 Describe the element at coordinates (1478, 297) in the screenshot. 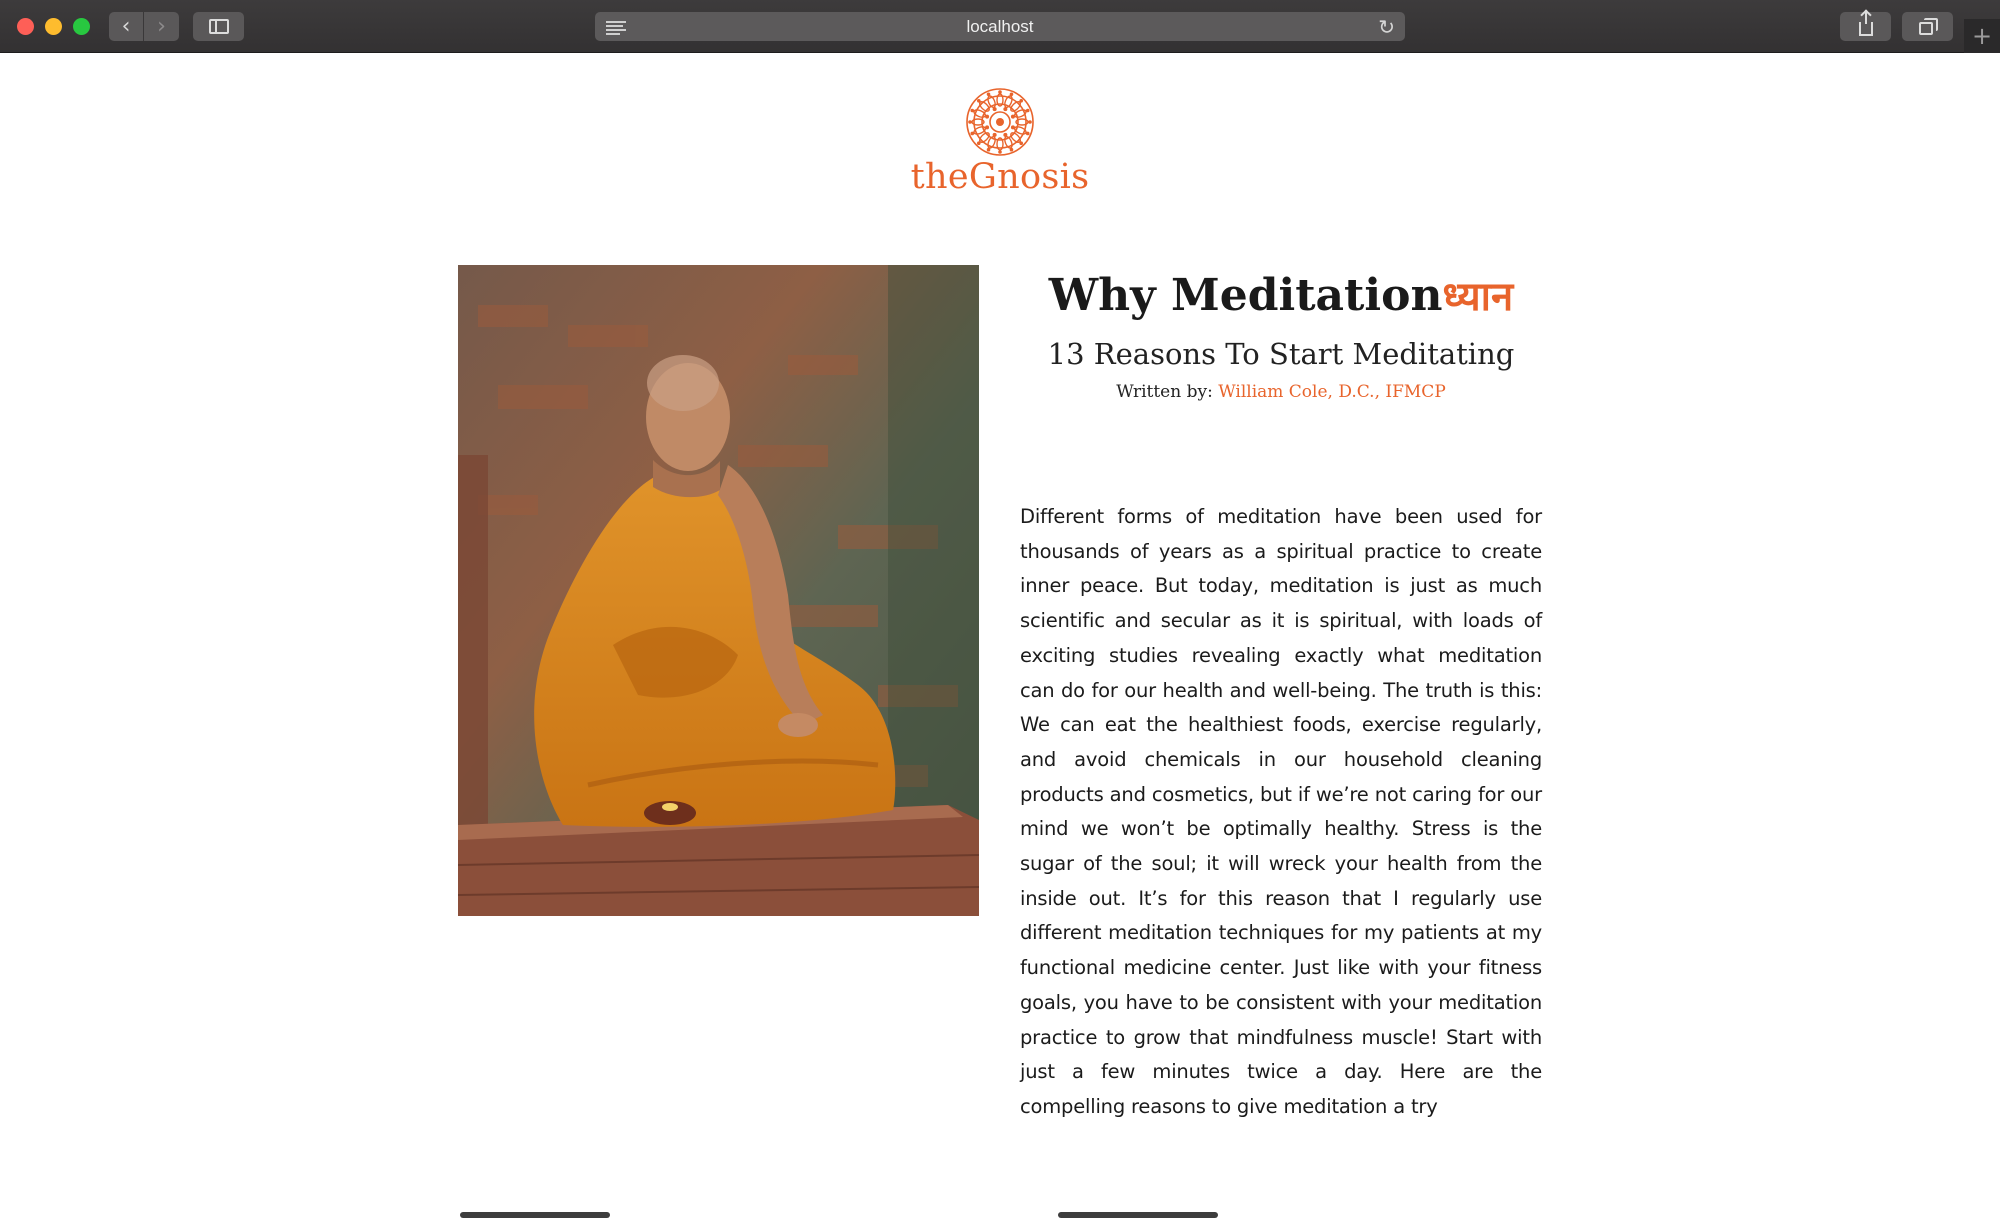

I see `title-accent: ध्यान` at that location.